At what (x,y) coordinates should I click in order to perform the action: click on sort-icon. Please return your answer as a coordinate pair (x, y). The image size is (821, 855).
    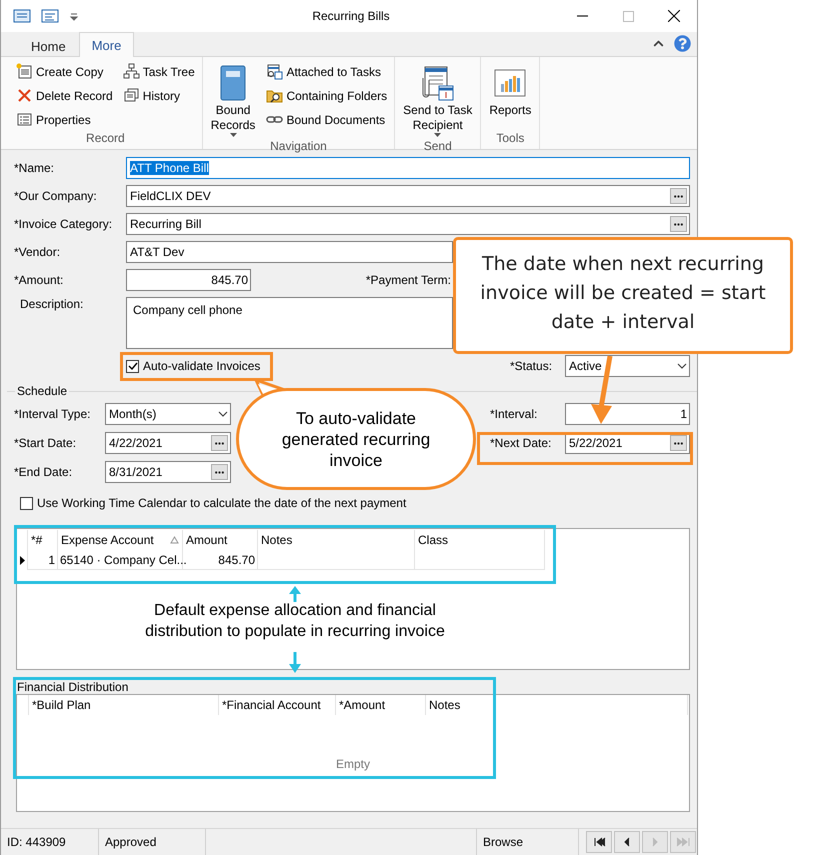
    Looking at the image, I should click on (174, 540).